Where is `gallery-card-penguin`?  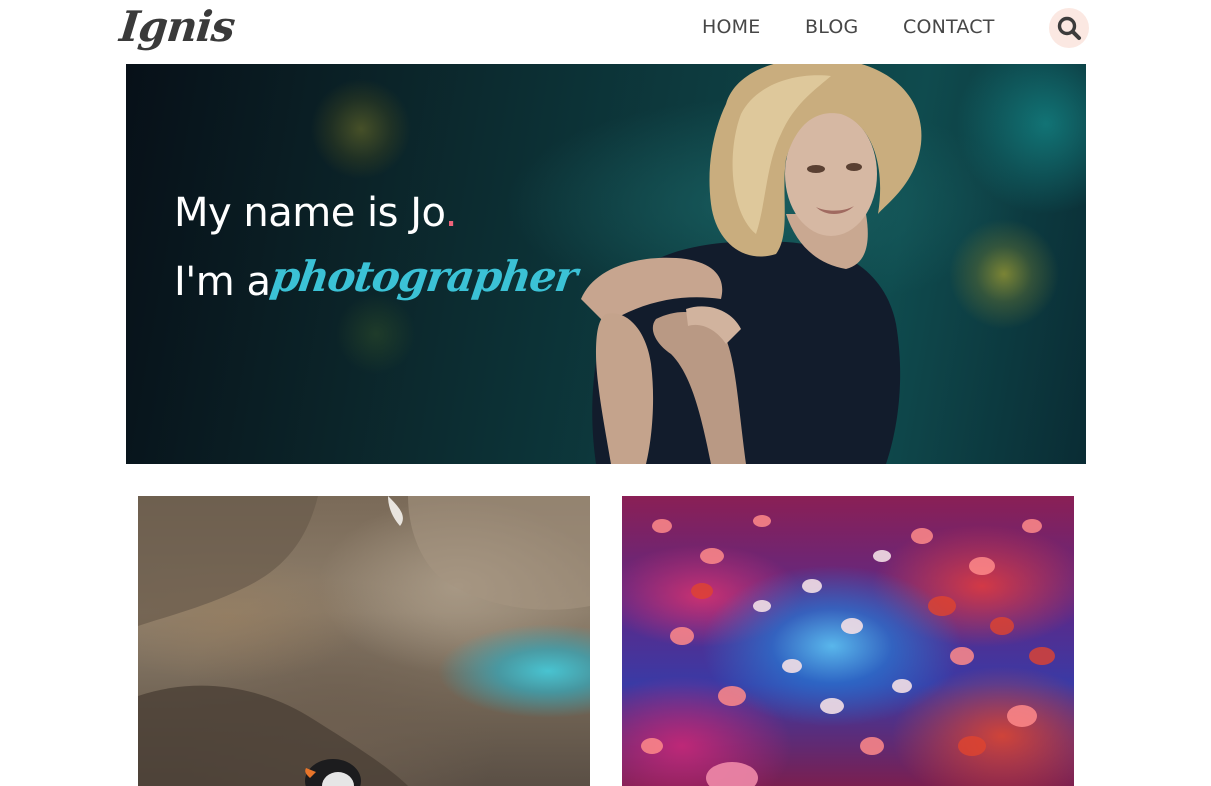 gallery-card-penguin is located at coordinates (364, 641).